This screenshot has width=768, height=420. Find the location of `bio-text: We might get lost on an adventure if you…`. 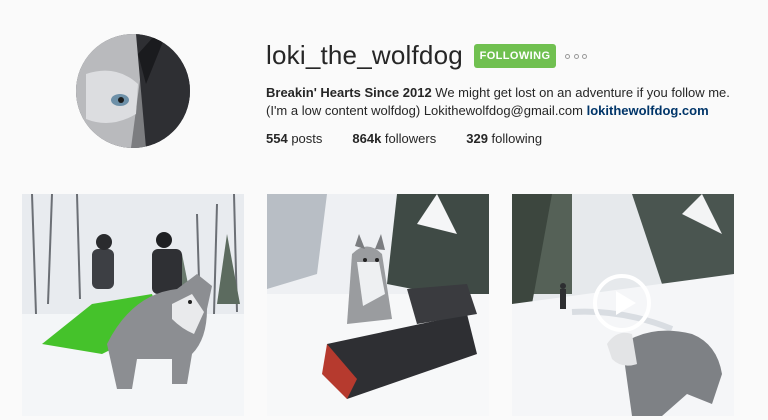

bio-text: We might get lost on an adventure if you… is located at coordinates (580, 92).